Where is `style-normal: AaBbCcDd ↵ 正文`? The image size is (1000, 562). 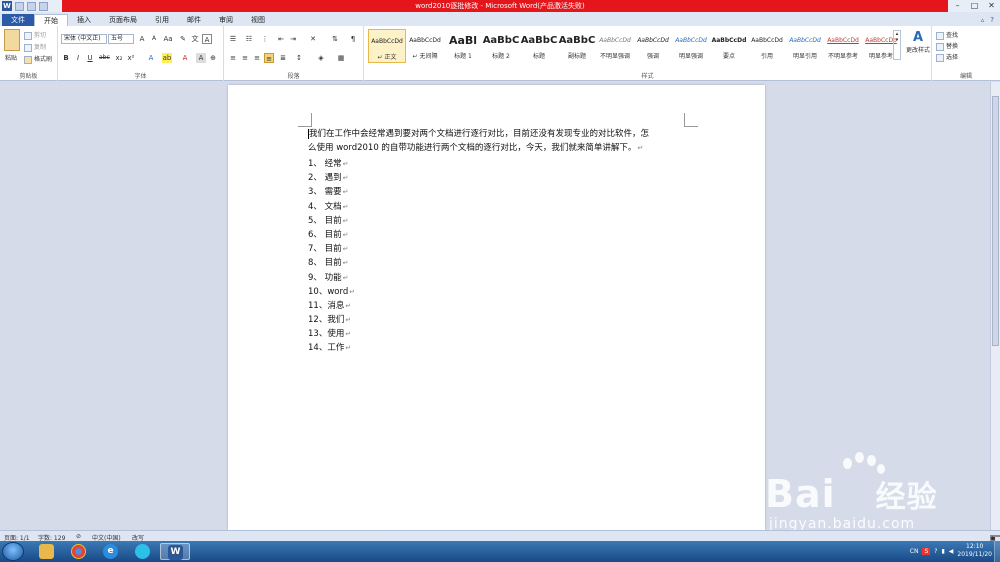
style-normal: AaBbCcDd ↵ 正文 is located at coordinates (387, 46).